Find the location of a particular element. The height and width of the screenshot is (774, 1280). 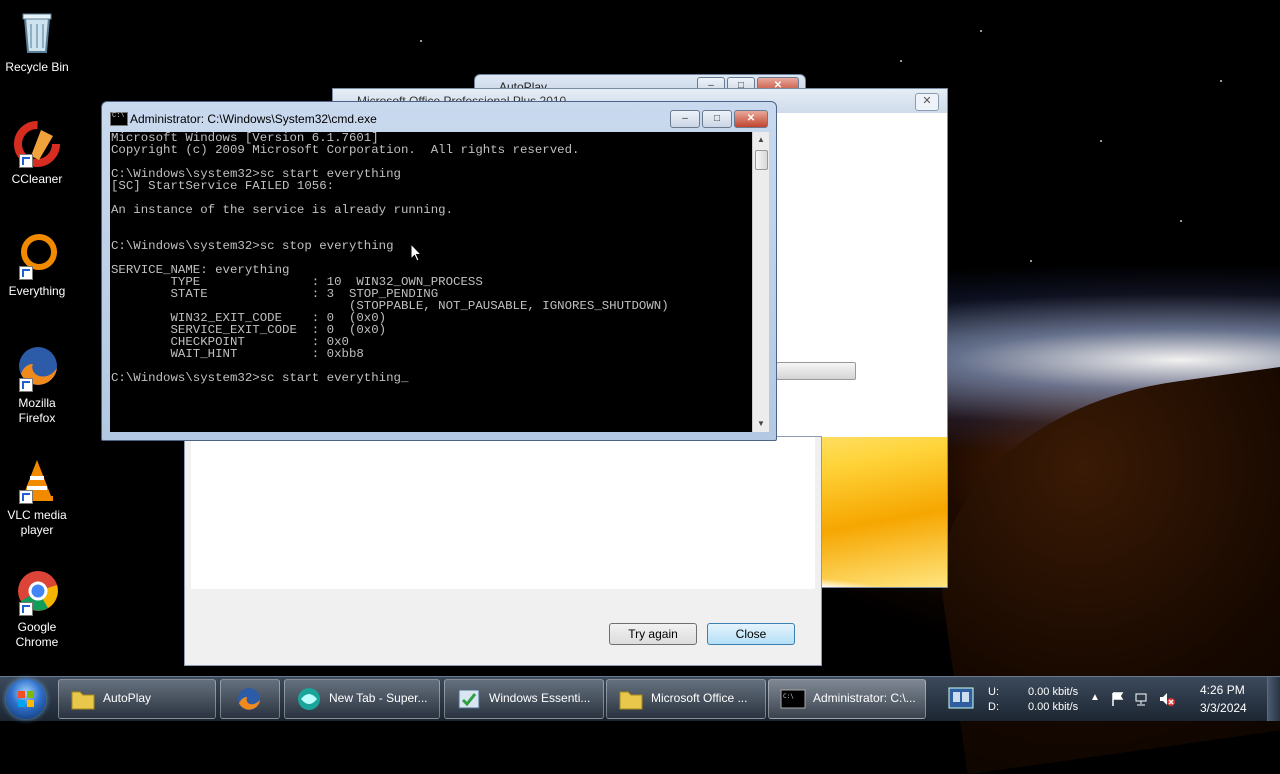

cmd-icon is located at coordinates (119, 119).